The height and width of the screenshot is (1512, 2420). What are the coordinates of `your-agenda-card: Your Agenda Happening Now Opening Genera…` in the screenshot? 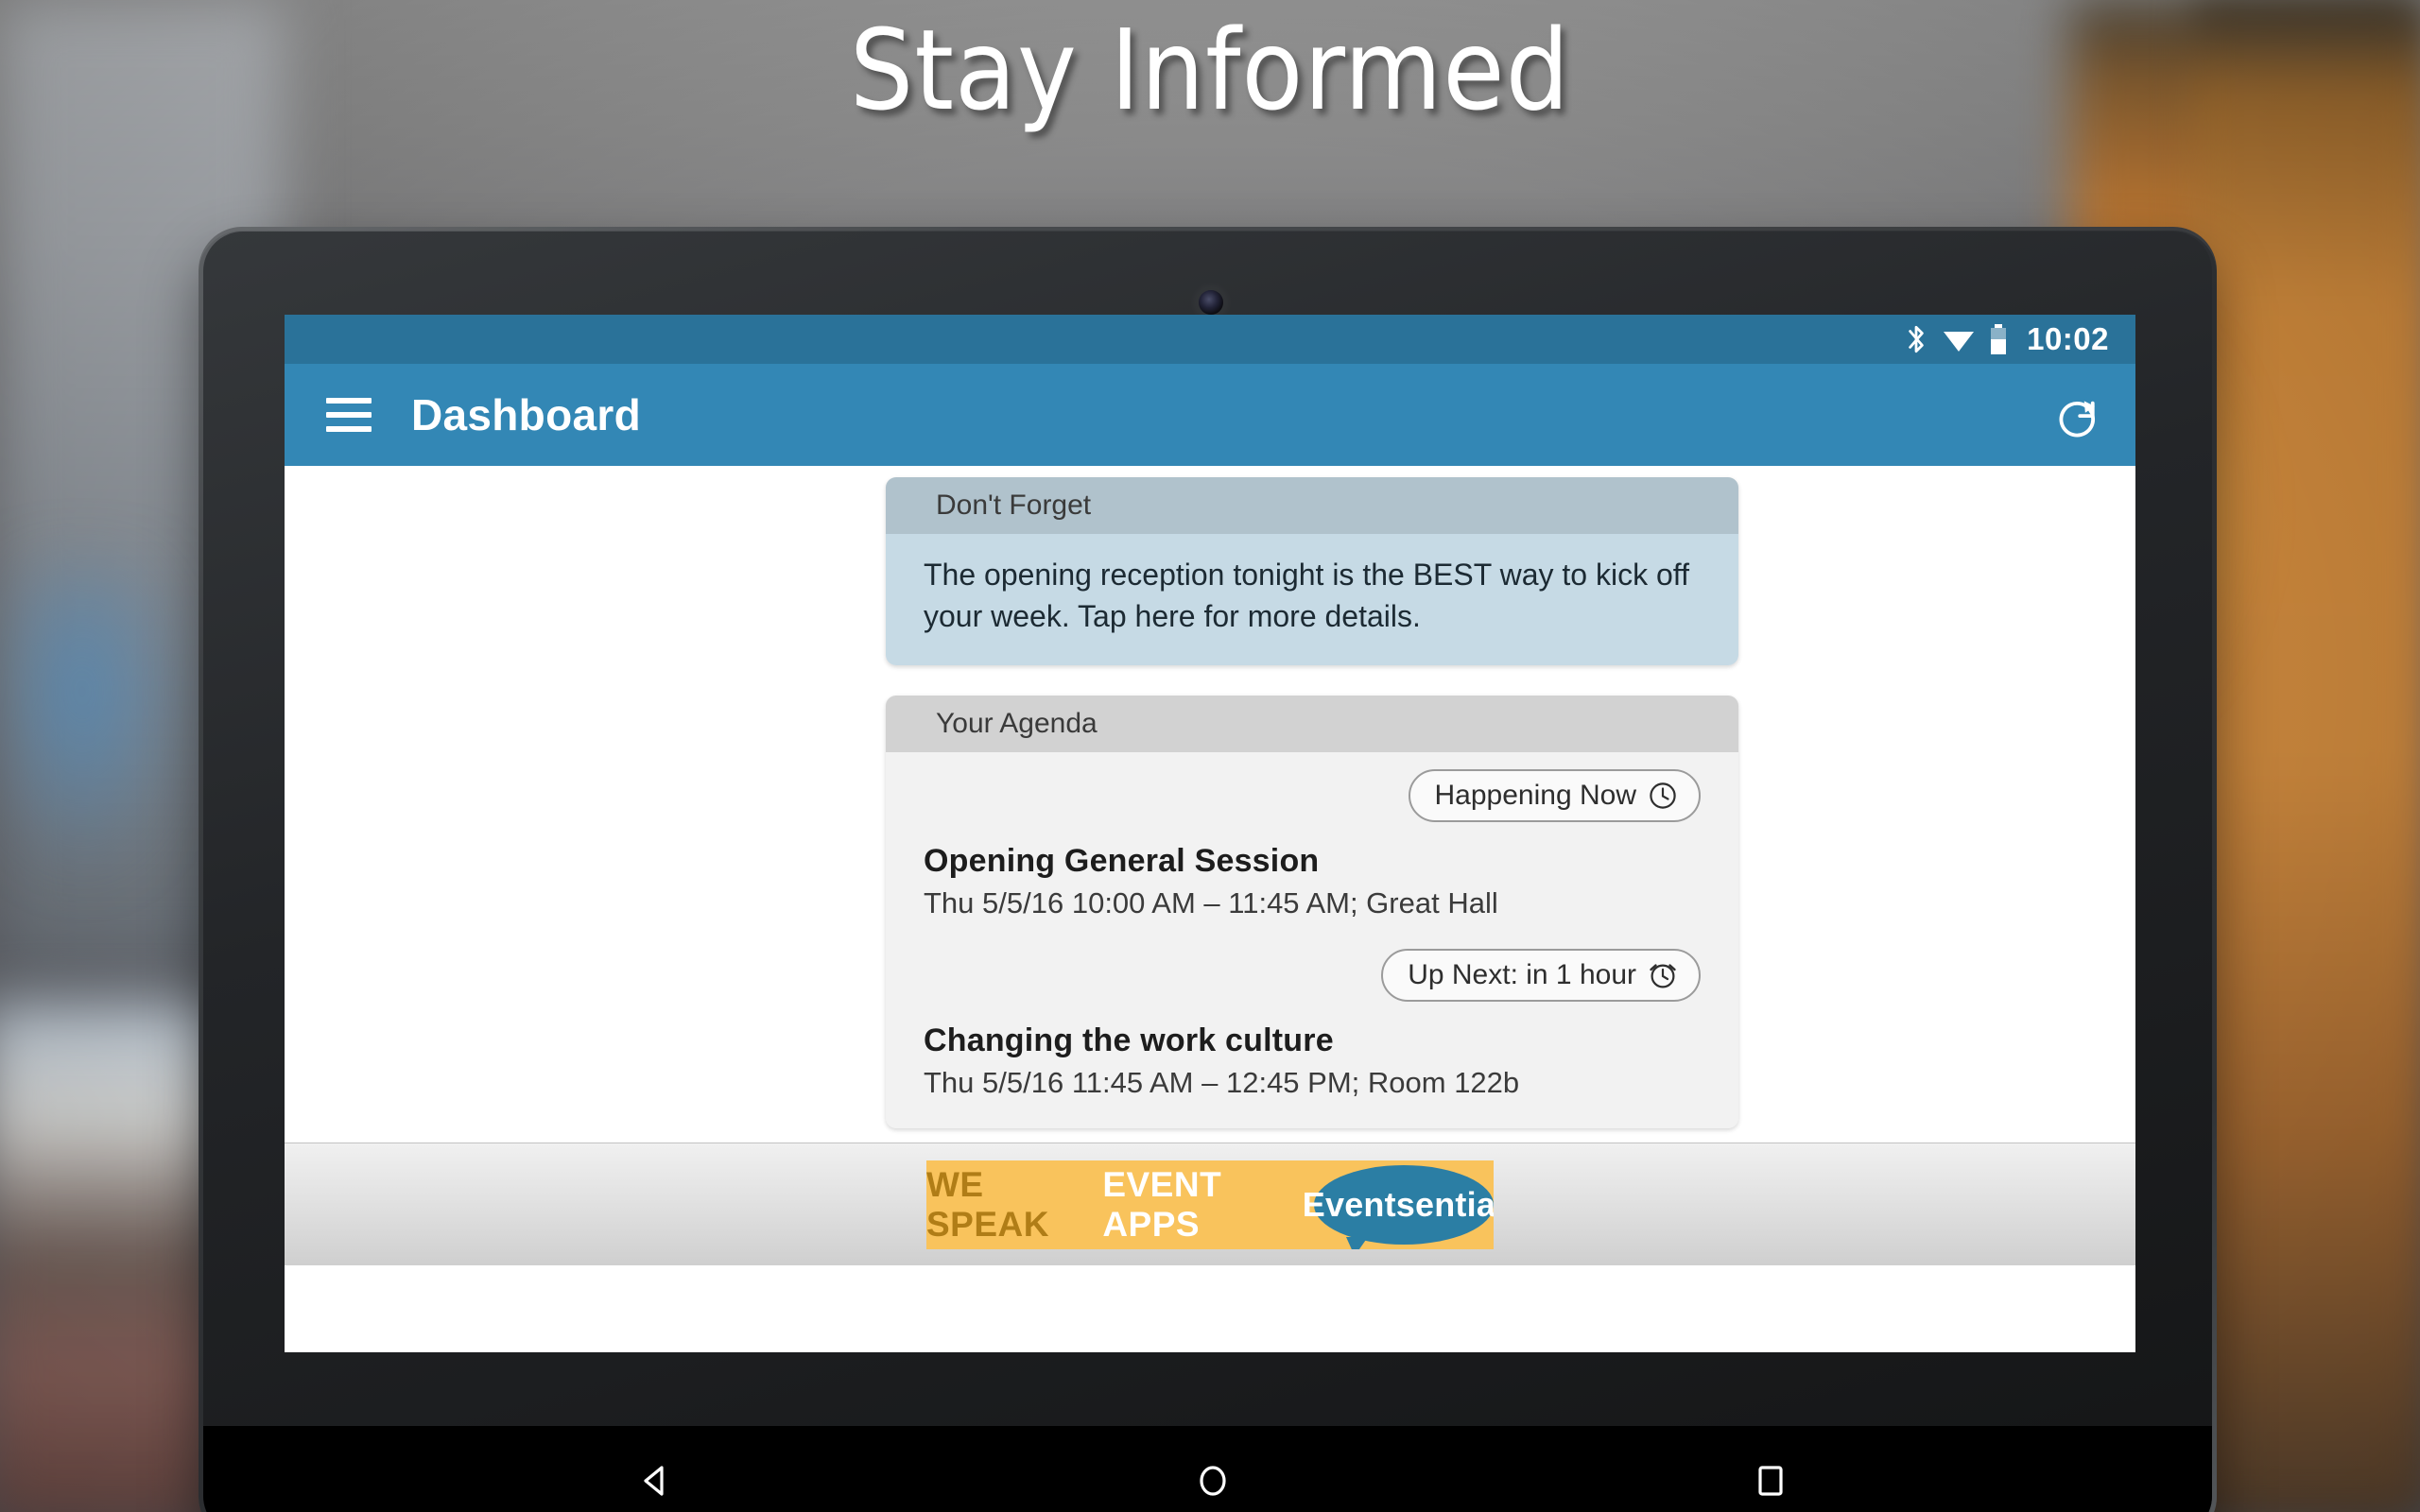 It's located at (1312, 912).